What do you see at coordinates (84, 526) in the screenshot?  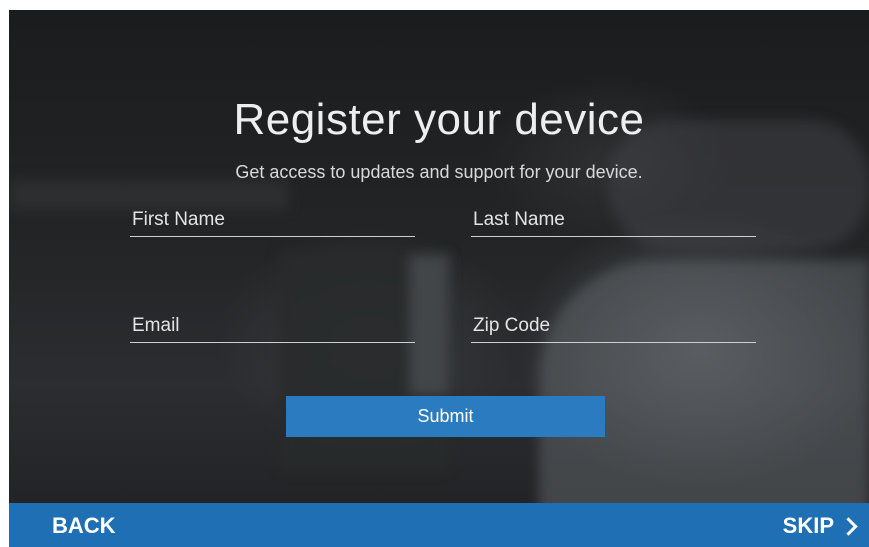 I see `back-button: BACK` at bounding box center [84, 526].